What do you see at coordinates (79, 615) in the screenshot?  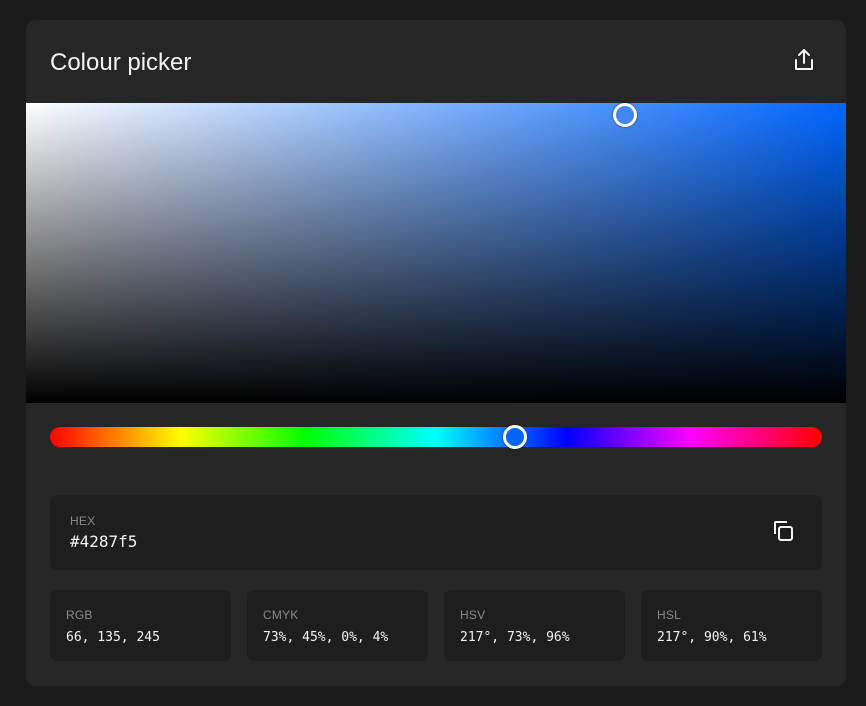 I see `rgb-label: RGB` at bounding box center [79, 615].